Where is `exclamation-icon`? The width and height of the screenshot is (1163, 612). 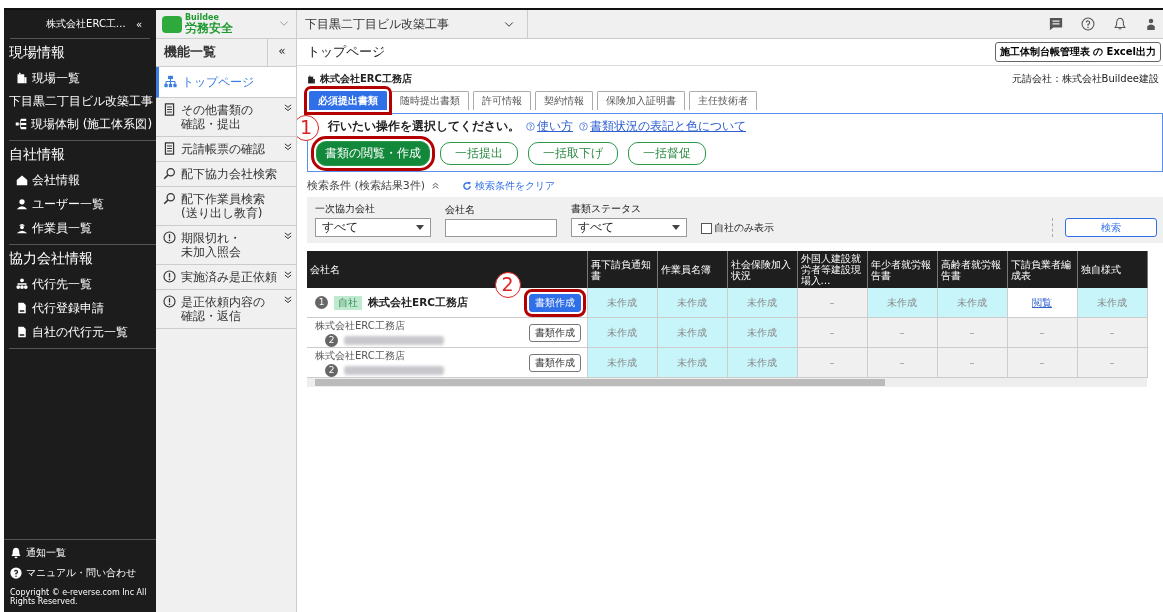 exclamation-icon is located at coordinates (169, 301).